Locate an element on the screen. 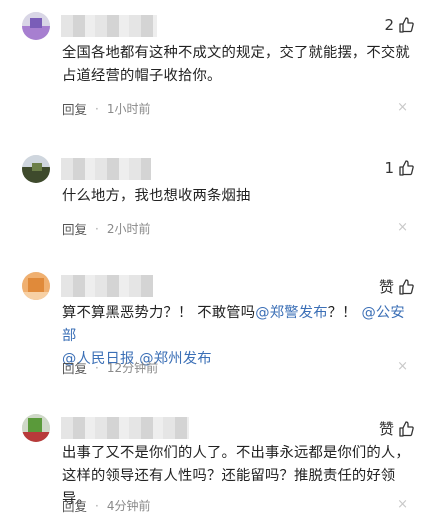  comment-time: 12分钟前 is located at coordinates (132, 368).